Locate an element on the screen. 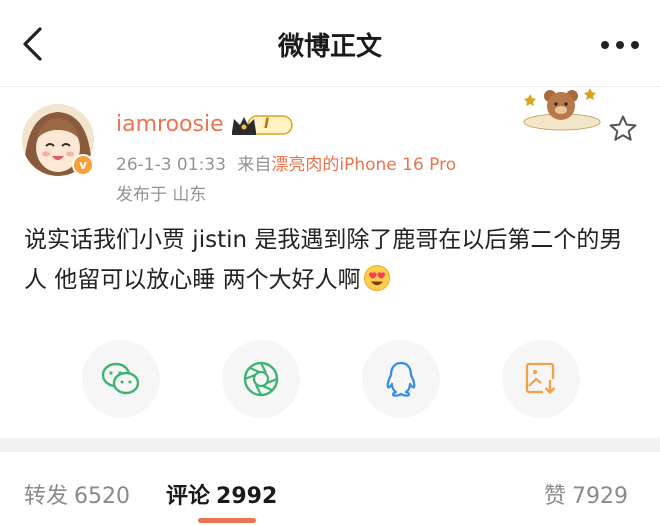 This screenshot has height=525, width=660. save-image-icon is located at coordinates (541, 379).